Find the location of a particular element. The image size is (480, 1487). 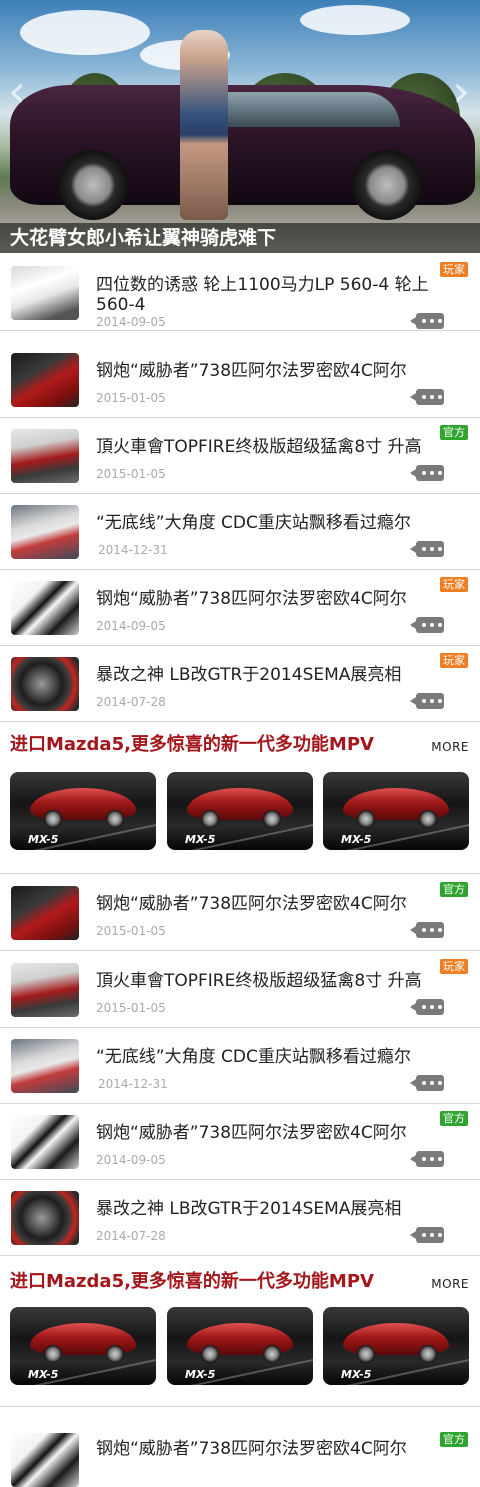

chevron-left-icon: ‹ is located at coordinates (17, 92).